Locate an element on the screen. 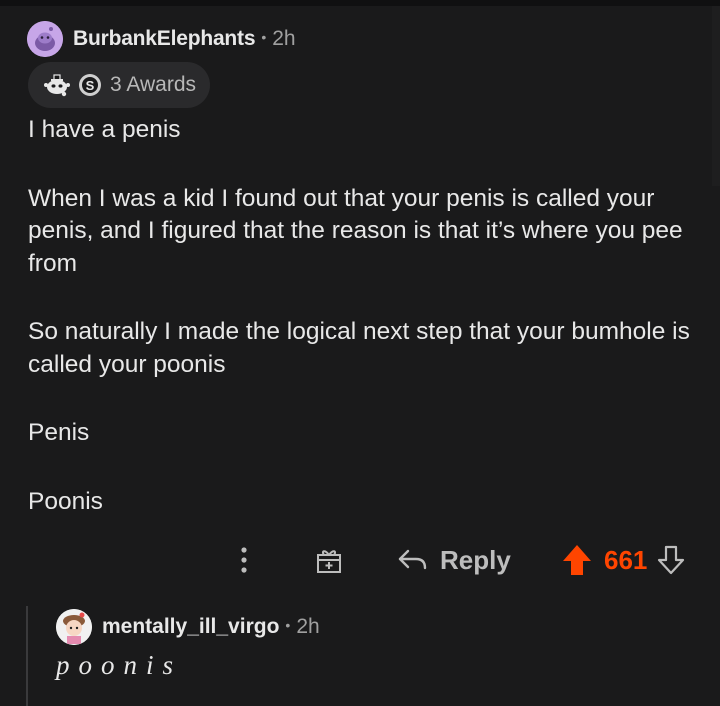 Image resolution: width=720 pixels, height=706 pixels. scrollbar is located at coordinates (716, 96).